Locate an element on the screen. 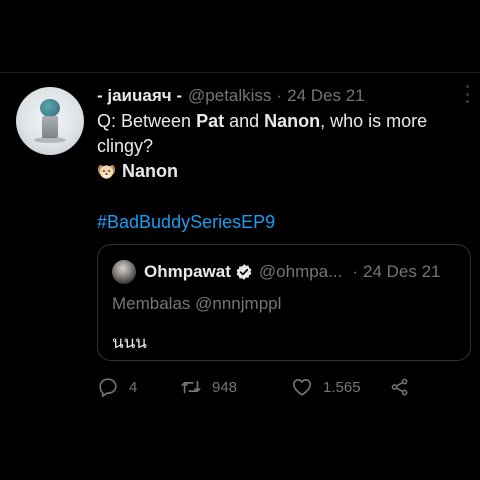 The width and height of the screenshot is (480, 480). tweet-text-and: and is located at coordinates (244, 121).